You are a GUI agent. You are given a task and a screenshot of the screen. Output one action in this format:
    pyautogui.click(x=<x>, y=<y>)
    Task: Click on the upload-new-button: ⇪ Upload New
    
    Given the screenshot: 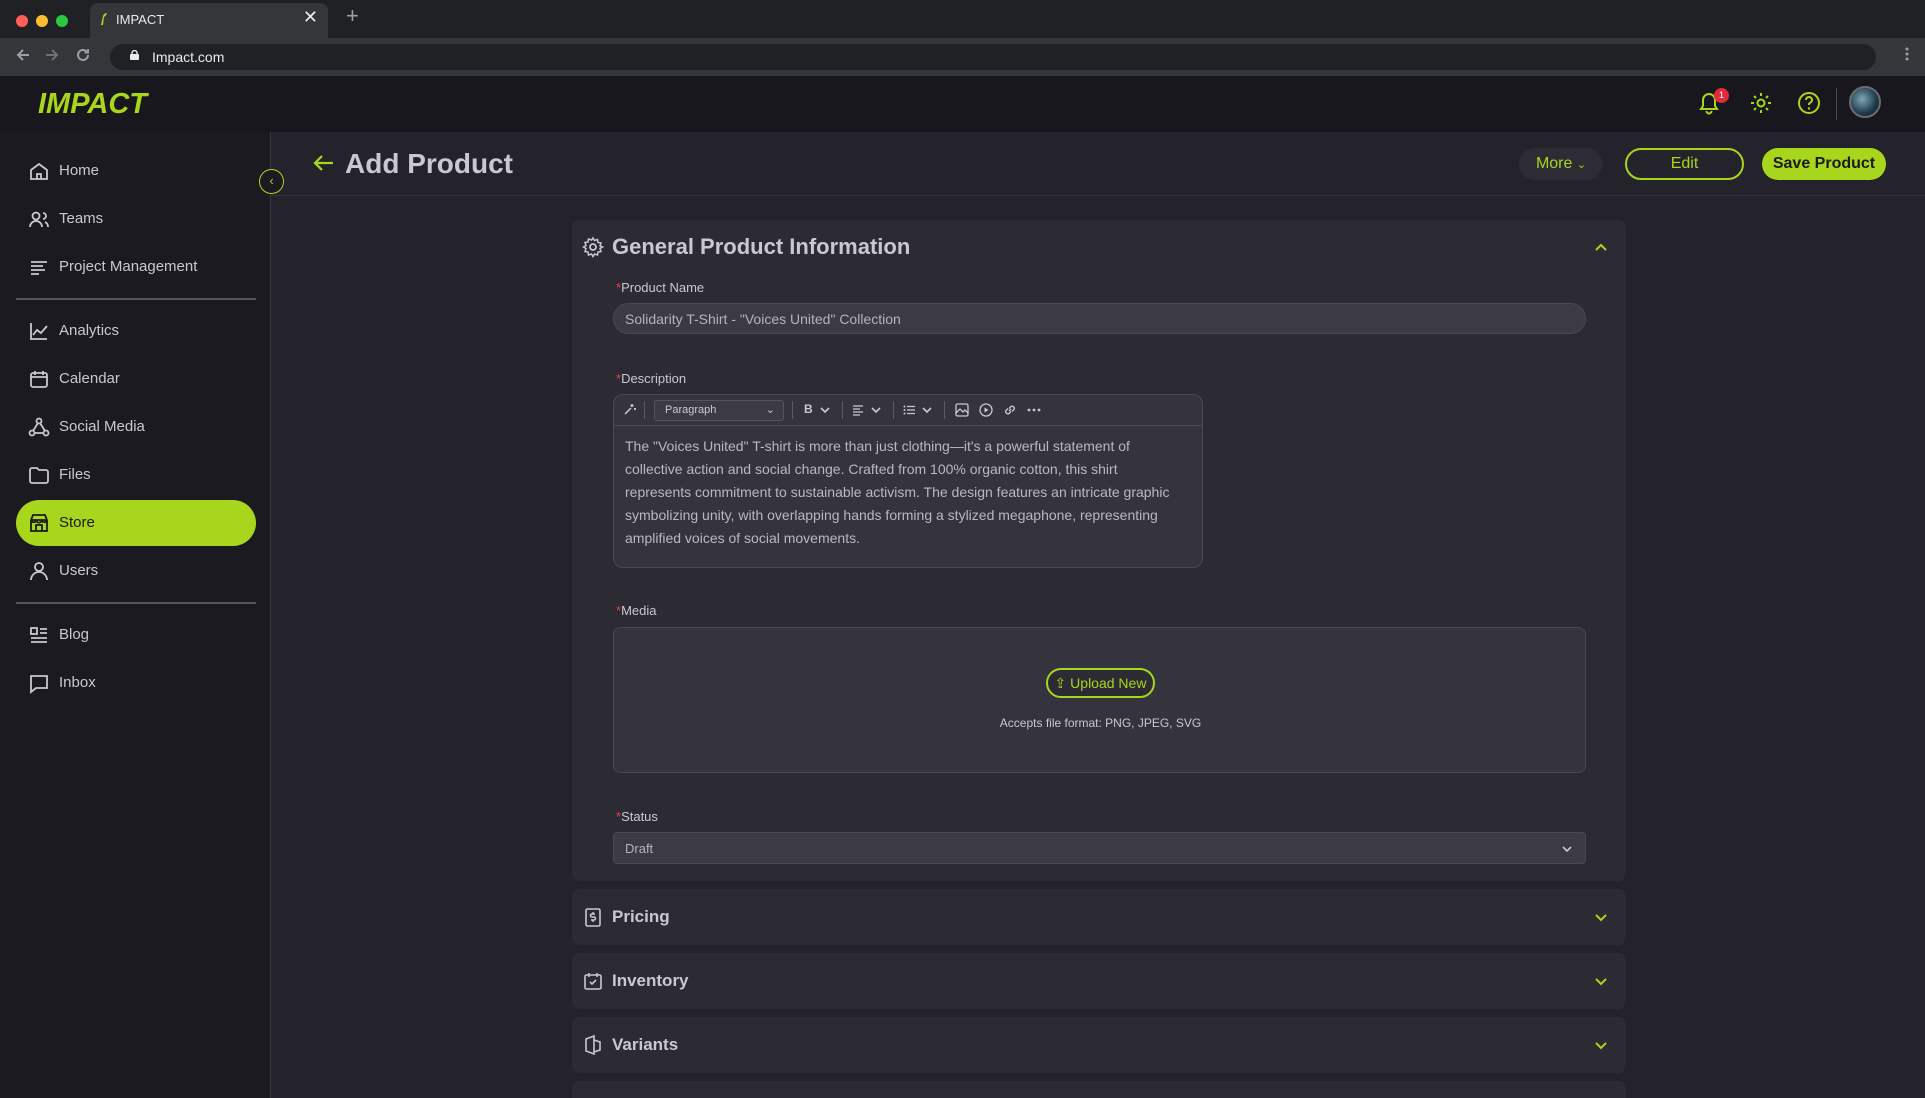 What is the action you would take?
    pyautogui.click(x=1100, y=683)
    